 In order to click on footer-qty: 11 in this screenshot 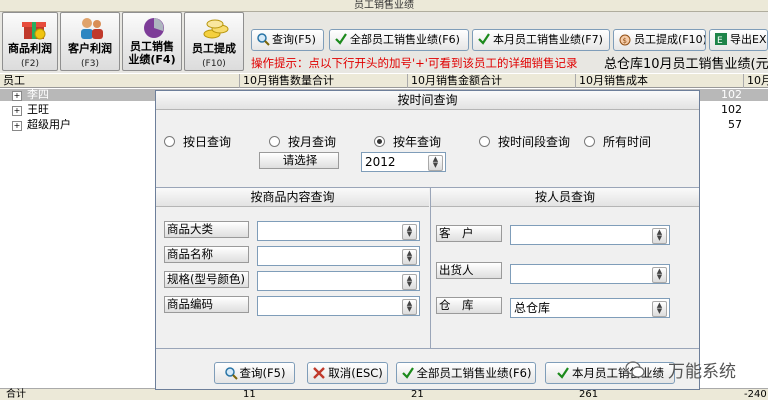, I will do `click(249, 394)`.